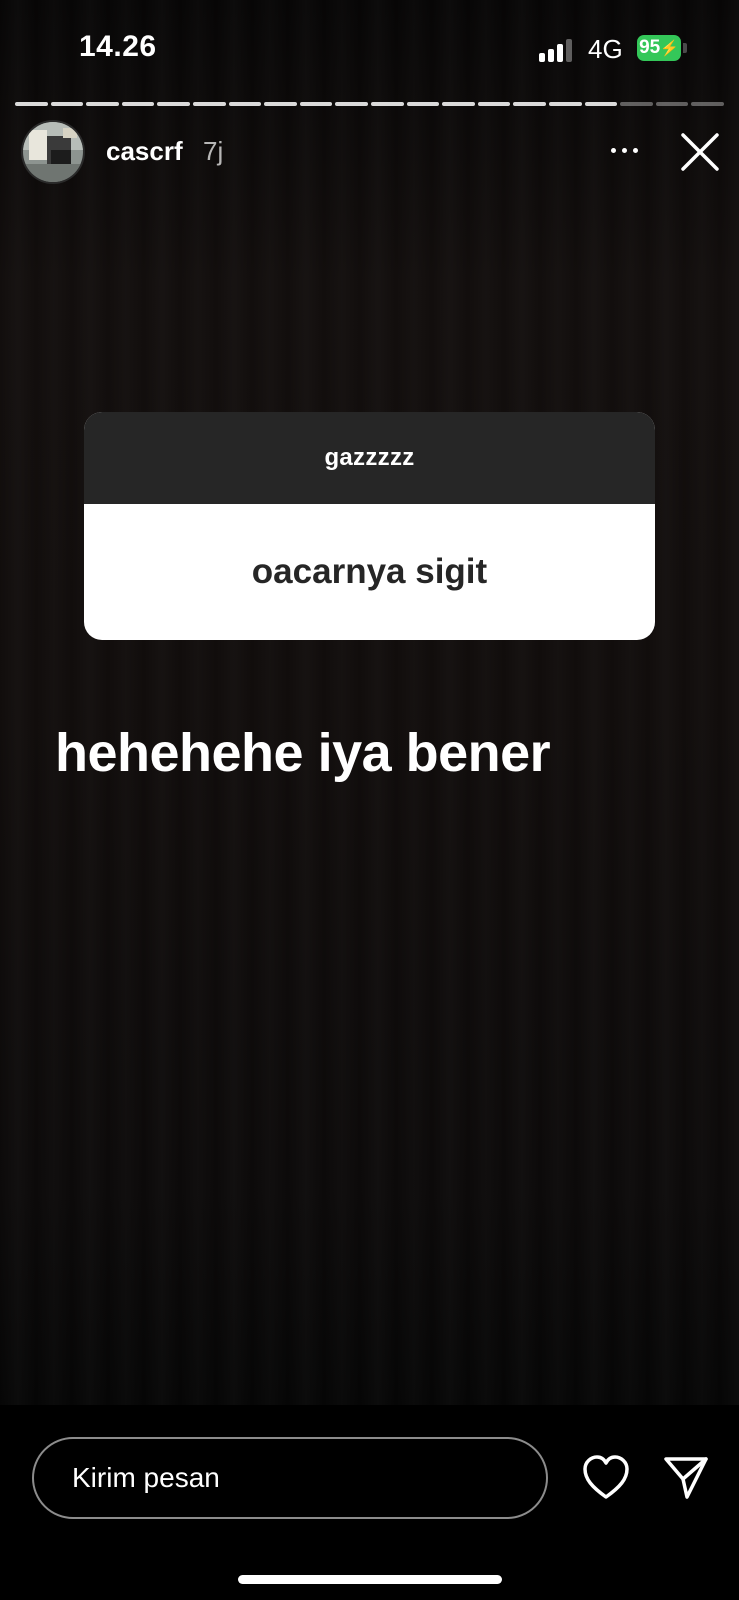  I want to click on status-time: 14.26, so click(118, 46).